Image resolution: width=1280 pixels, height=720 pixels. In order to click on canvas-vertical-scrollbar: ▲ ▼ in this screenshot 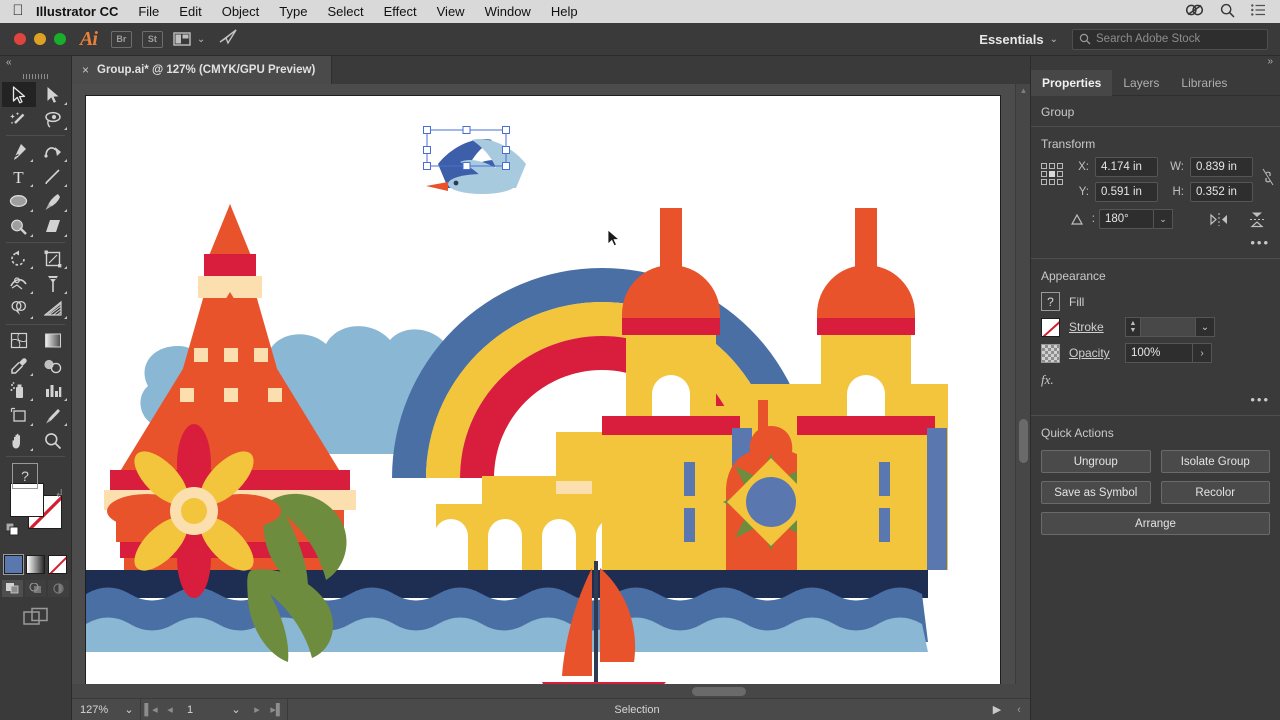, I will do `click(1022, 391)`.